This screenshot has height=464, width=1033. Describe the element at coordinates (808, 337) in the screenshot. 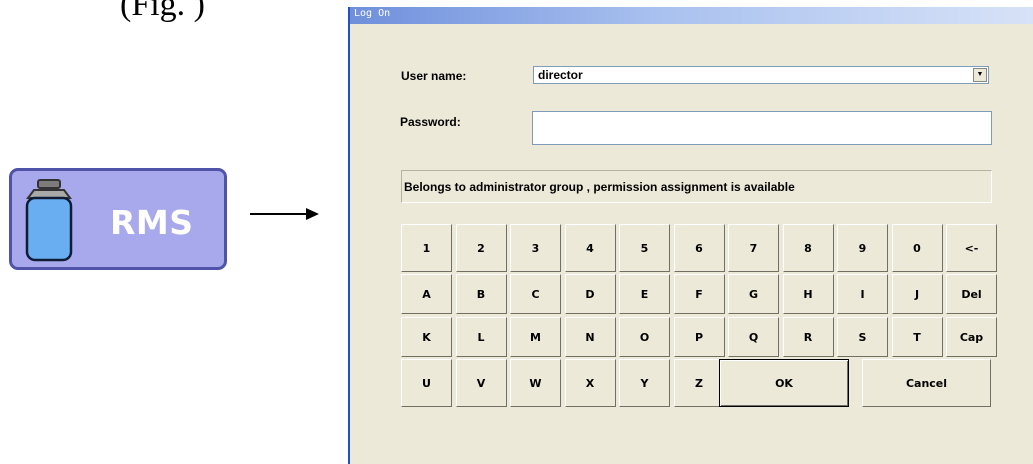

I see `key-r: R` at that location.